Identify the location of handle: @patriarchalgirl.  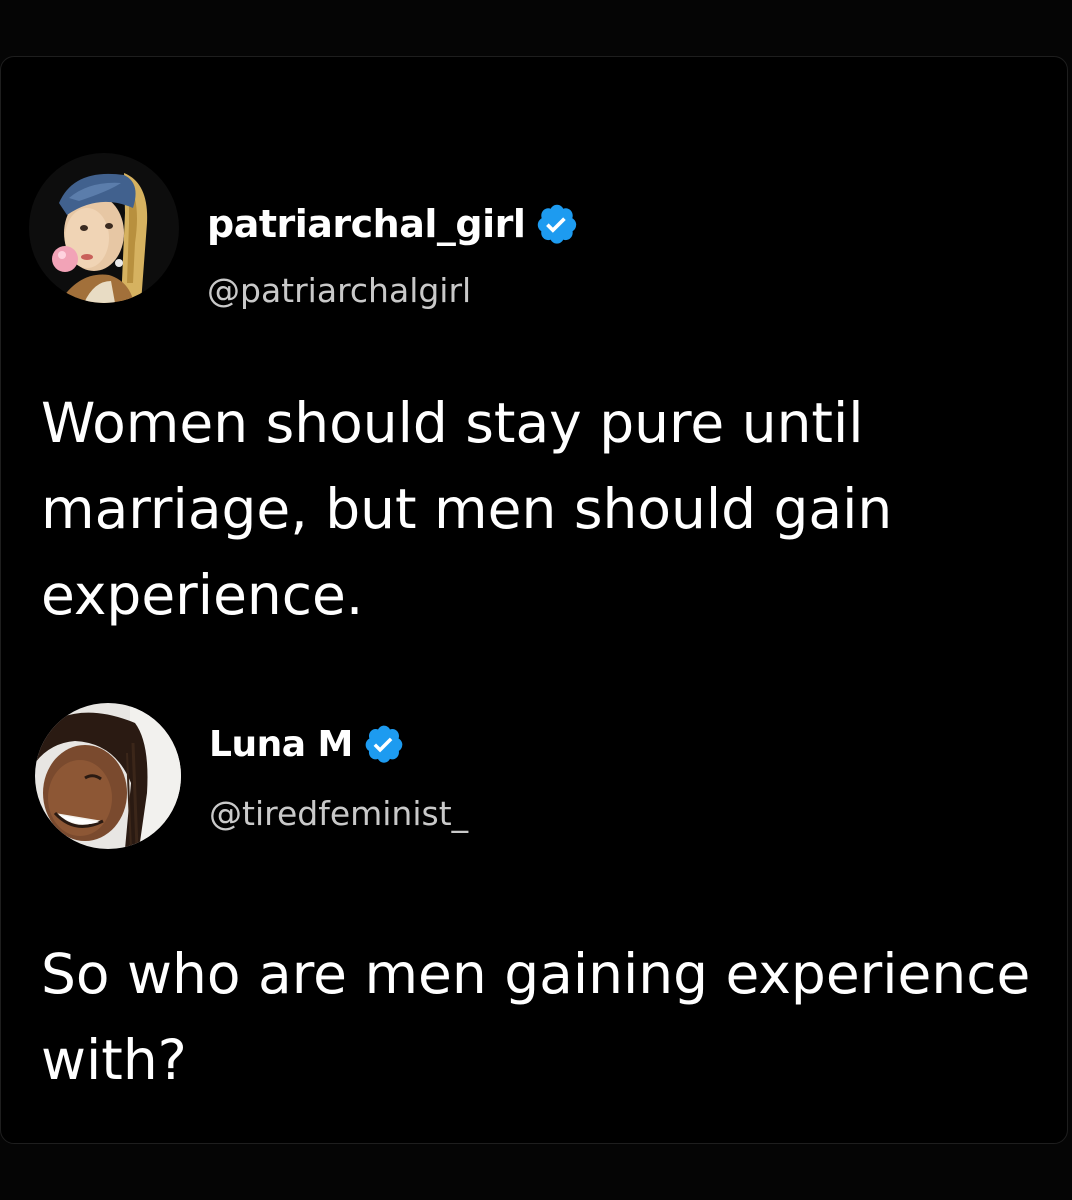
(339, 290).